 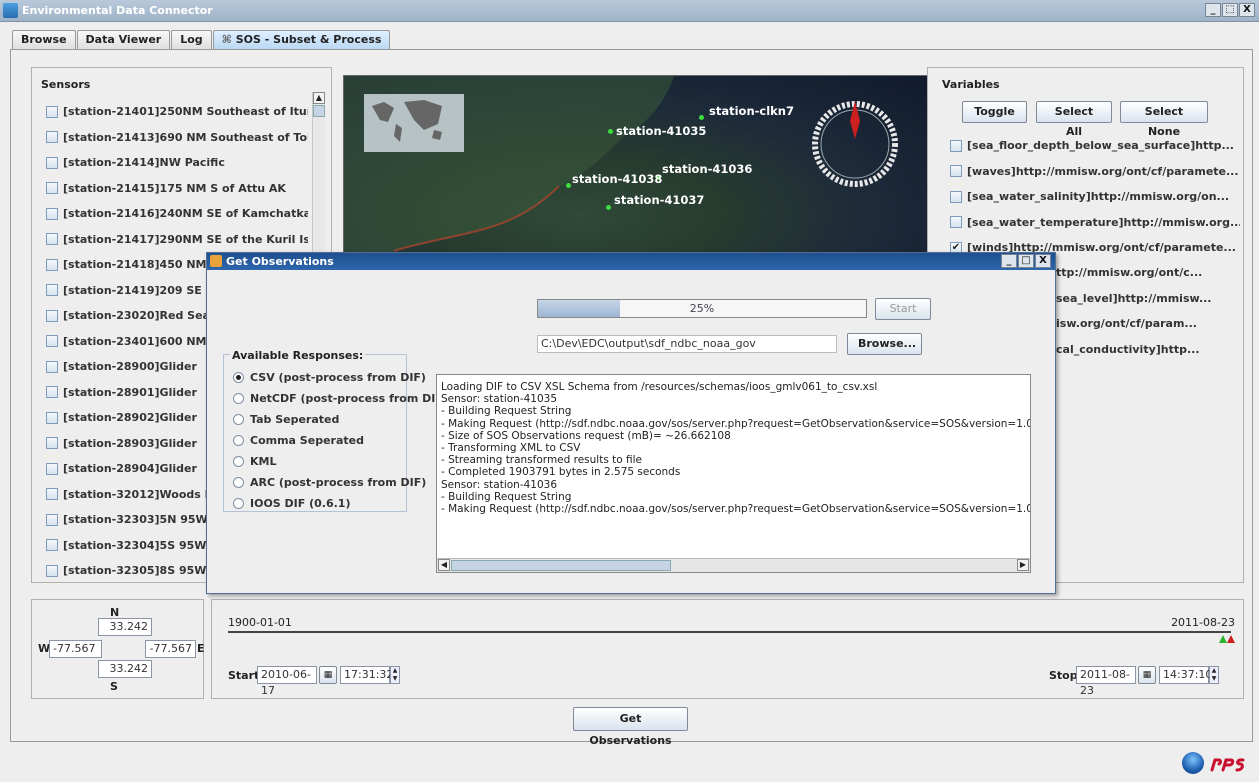 I want to click on start-time-field: 17:31:32, so click(x=366, y=675).